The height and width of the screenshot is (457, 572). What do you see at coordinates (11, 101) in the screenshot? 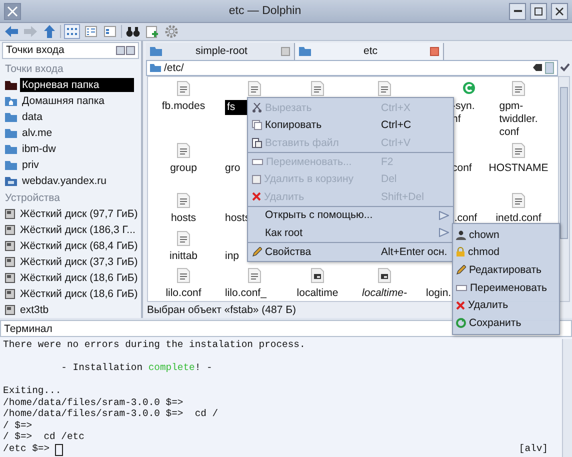
I see `home-folder-icon` at bounding box center [11, 101].